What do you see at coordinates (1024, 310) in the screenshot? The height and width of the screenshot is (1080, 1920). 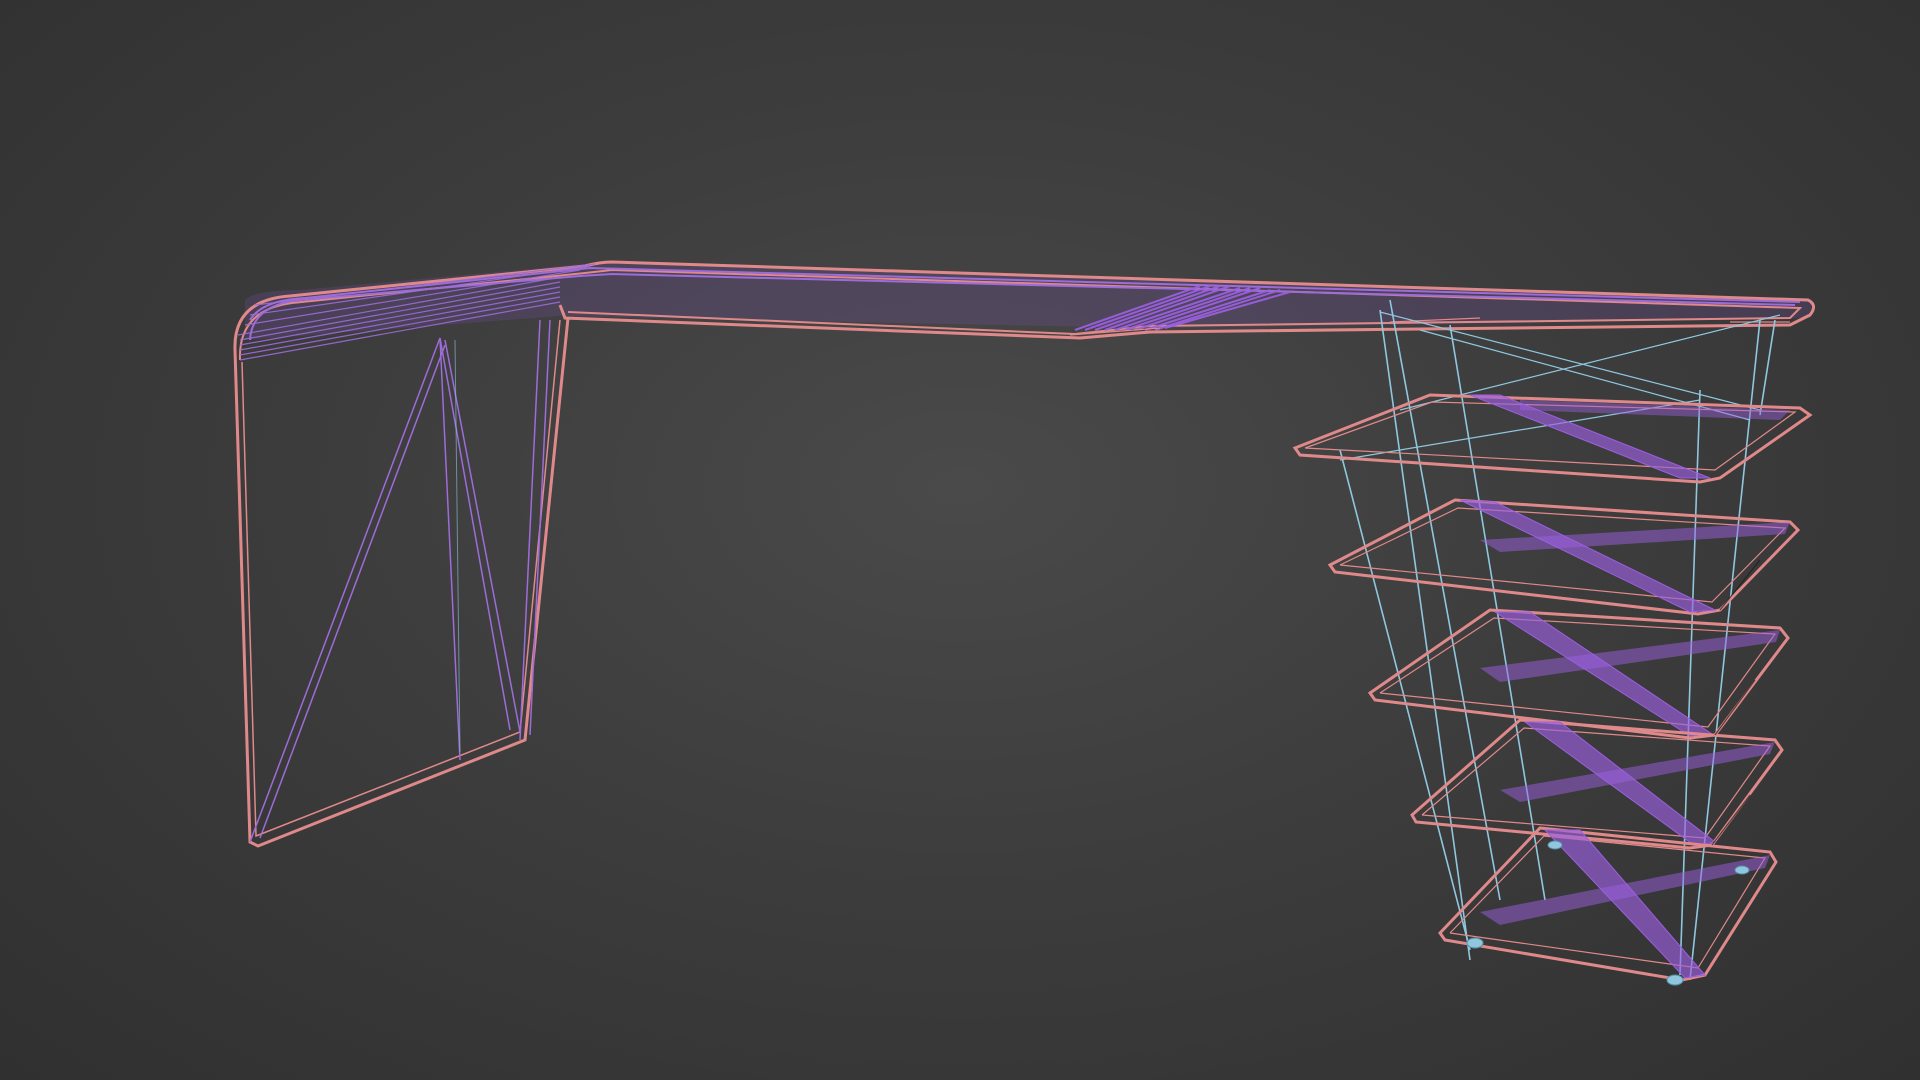 I see `desk-top` at bounding box center [1024, 310].